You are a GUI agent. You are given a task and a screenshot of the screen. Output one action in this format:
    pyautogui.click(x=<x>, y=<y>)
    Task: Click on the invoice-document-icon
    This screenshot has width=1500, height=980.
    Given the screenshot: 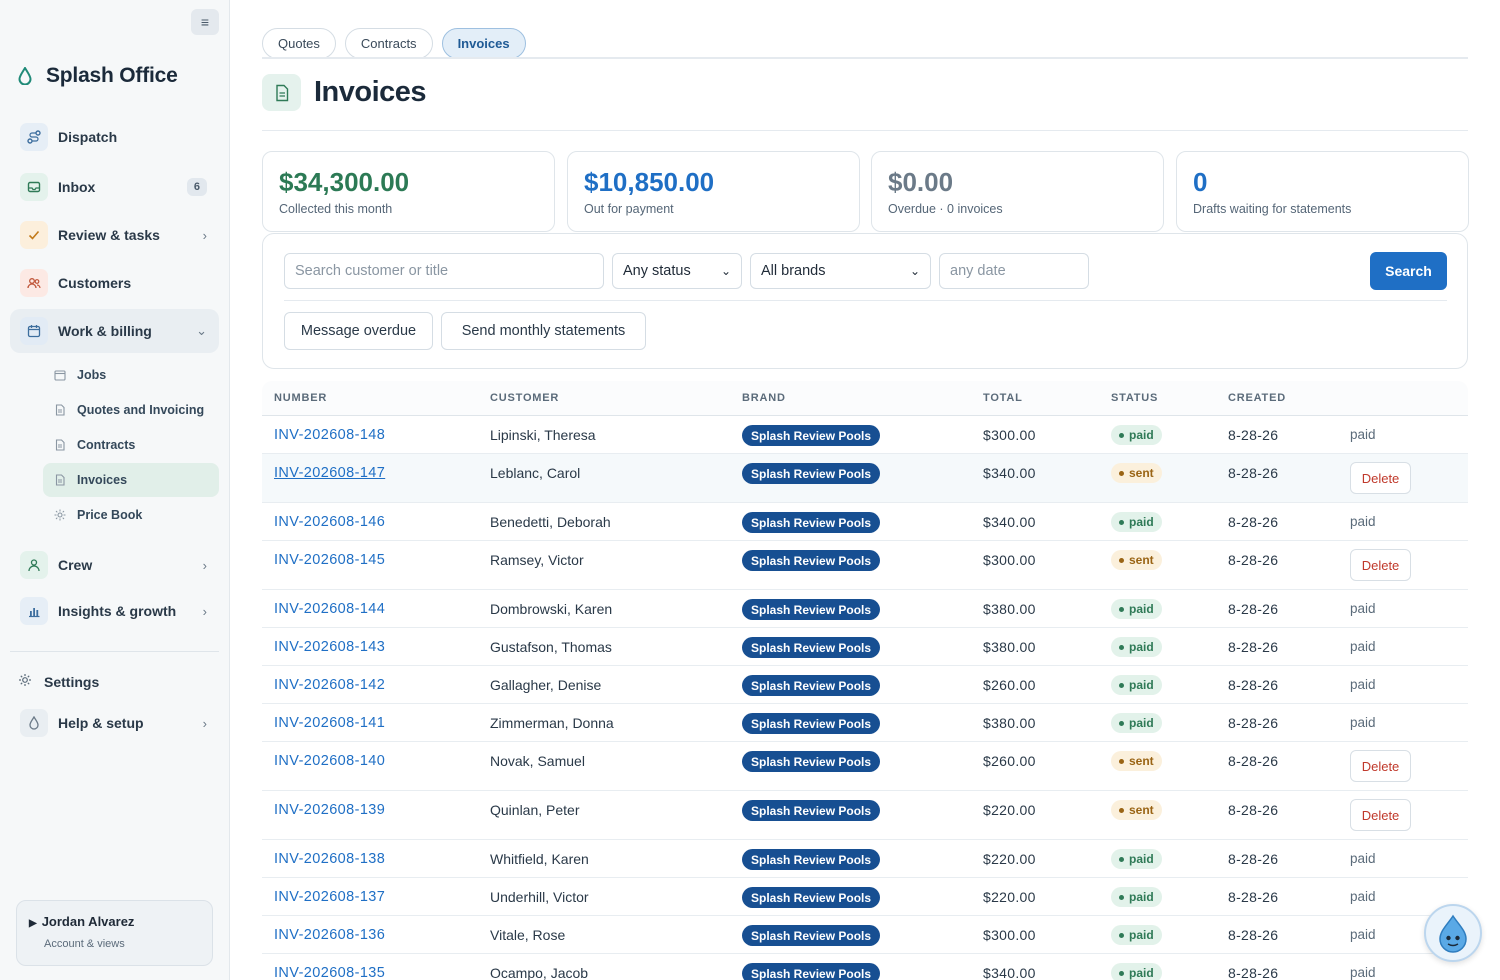 What is the action you would take?
    pyautogui.click(x=281, y=92)
    